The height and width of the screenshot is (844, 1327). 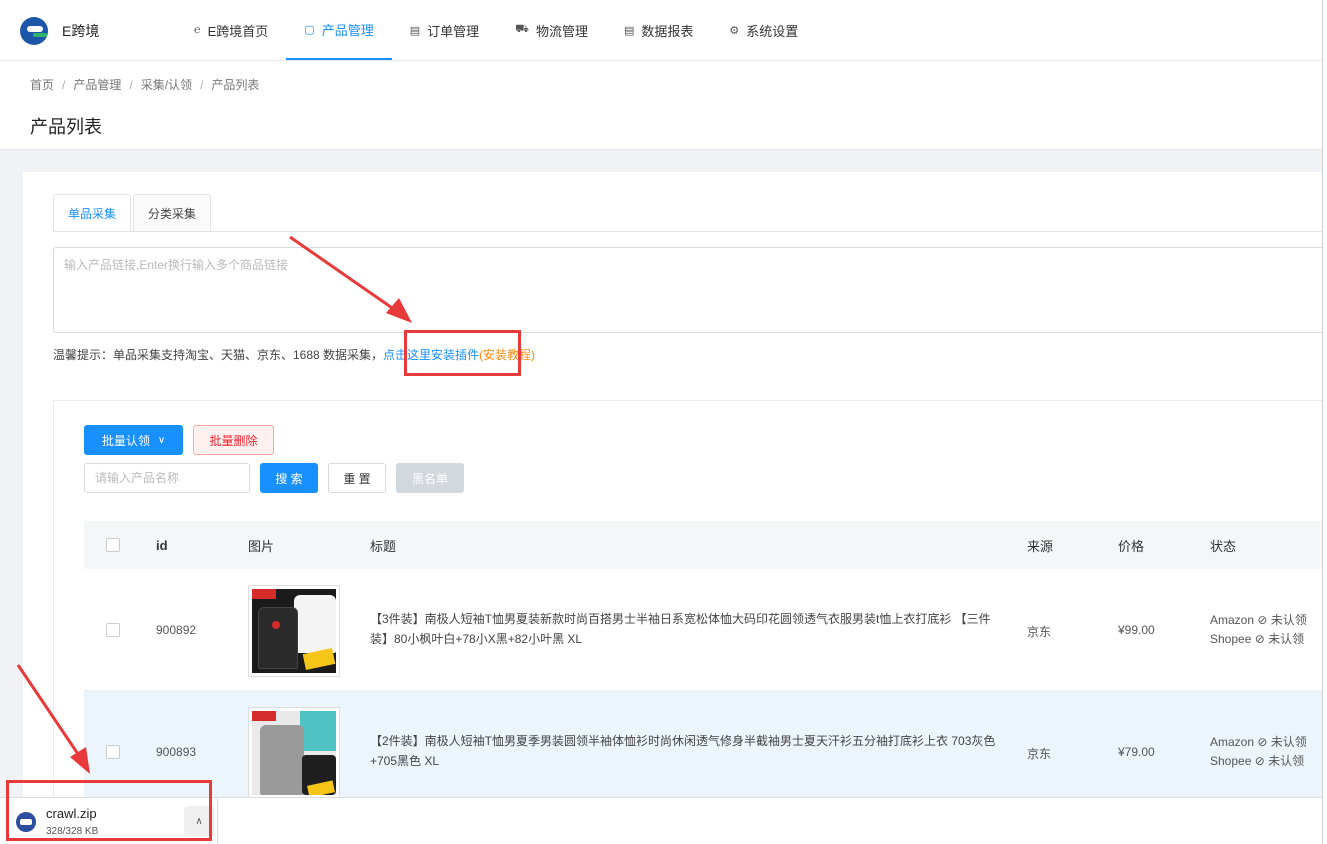 What do you see at coordinates (1136, 630) in the screenshot?
I see `product-price: ¥99.00` at bounding box center [1136, 630].